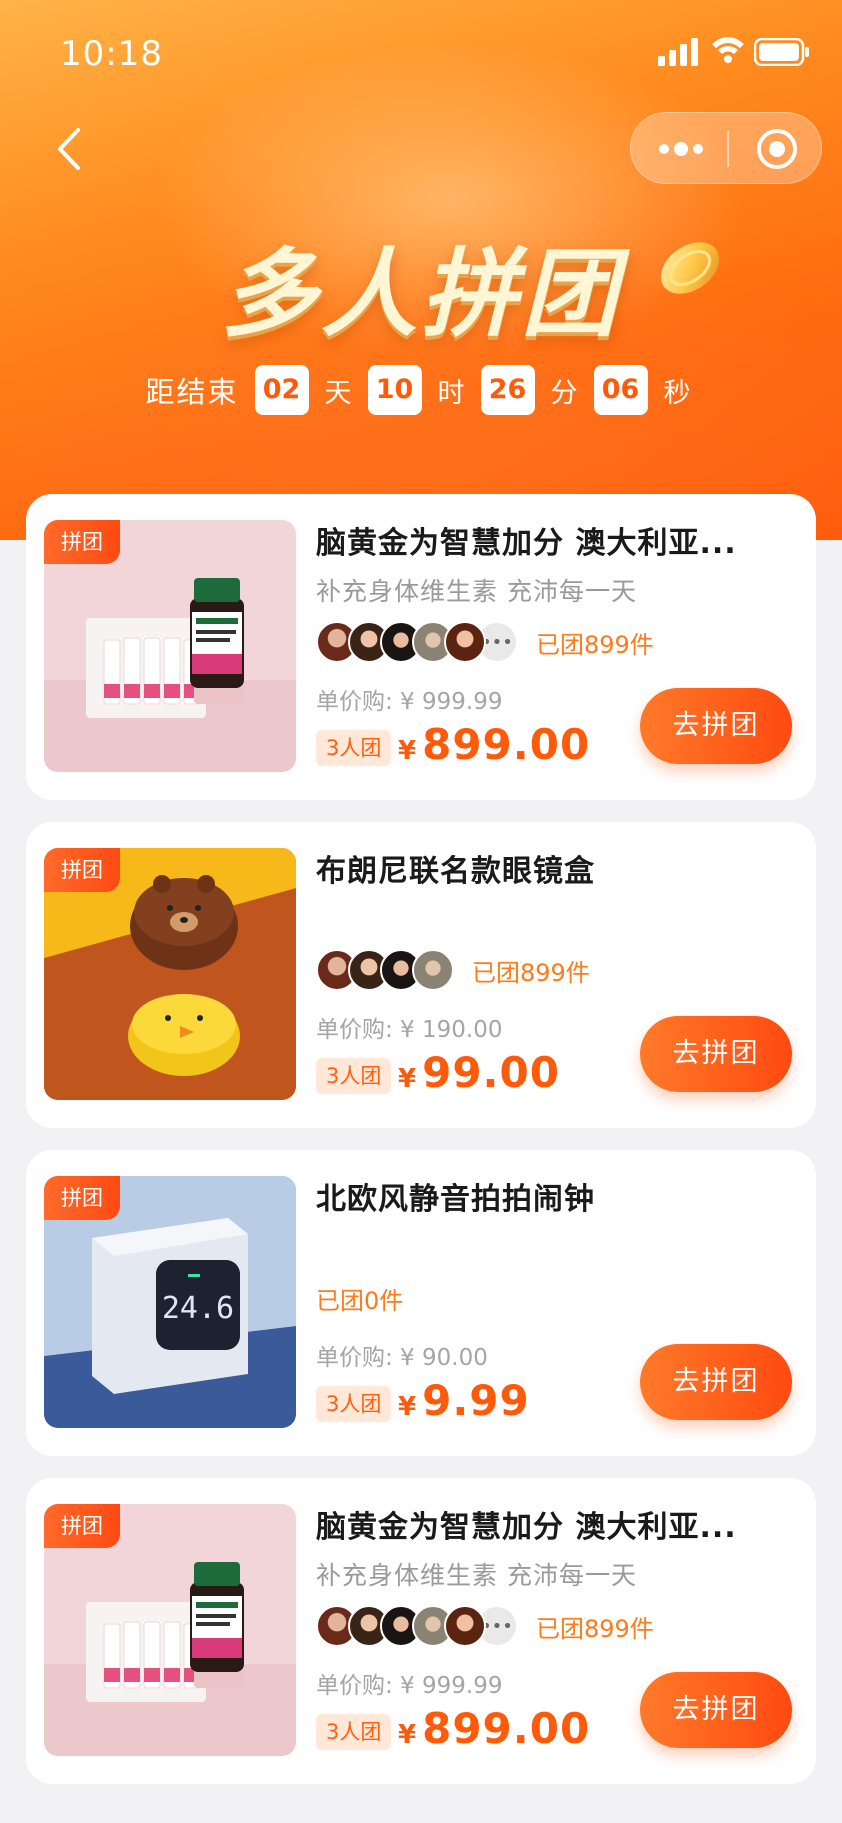 This screenshot has height=1823, width=842. Describe the element at coordinates (690, 268) in the screenshot. I see `gold-coin-icon` at that location.